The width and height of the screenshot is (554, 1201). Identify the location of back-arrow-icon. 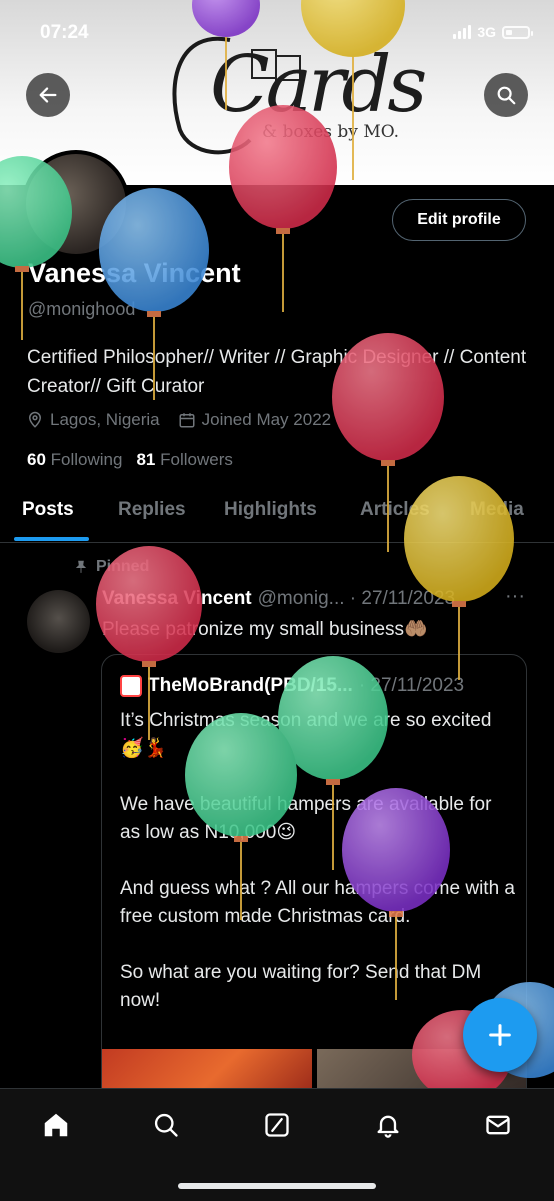
(48, 95).